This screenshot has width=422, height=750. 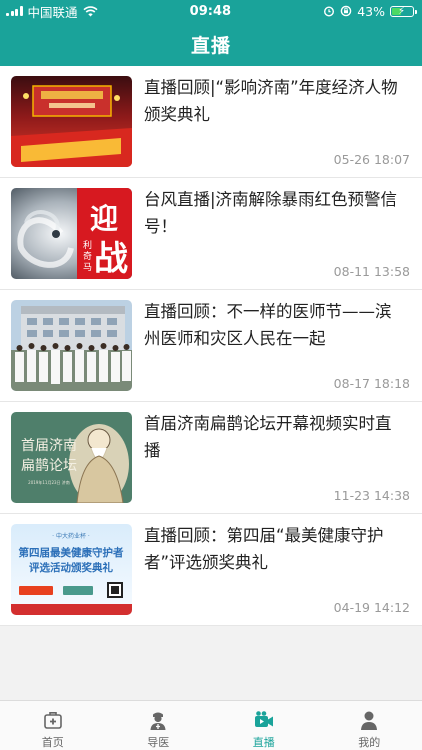 I want to click on tab-bar: 首页 导医 直播 我的, so click(x=211, y=725).